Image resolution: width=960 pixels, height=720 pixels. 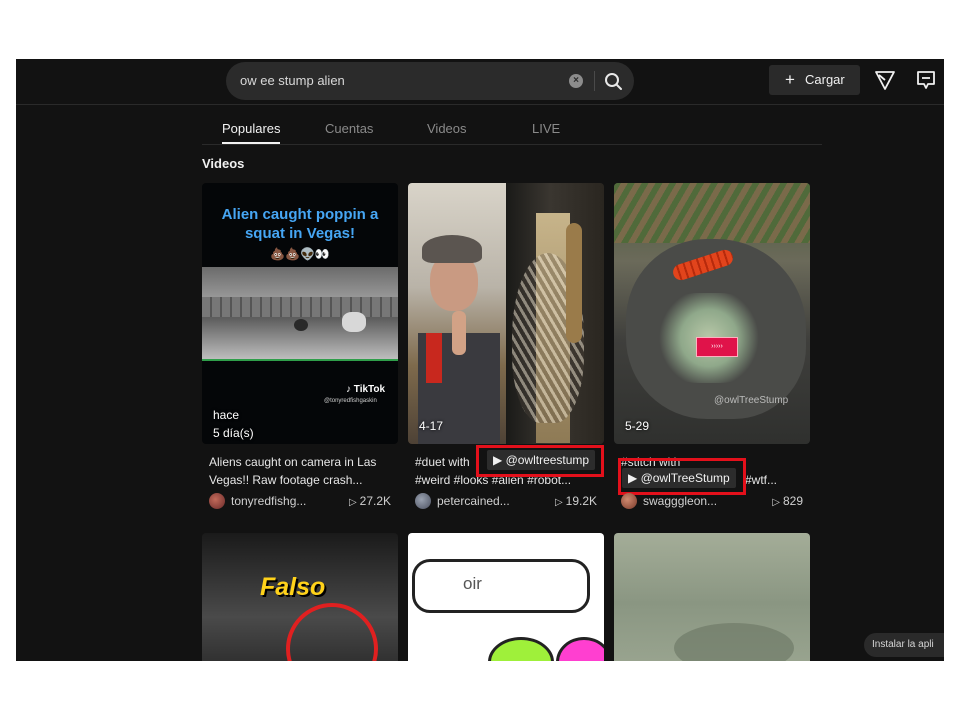 I want to click on video-meta: petercained... ▷ 19.2K, so click(x=506, y=501).